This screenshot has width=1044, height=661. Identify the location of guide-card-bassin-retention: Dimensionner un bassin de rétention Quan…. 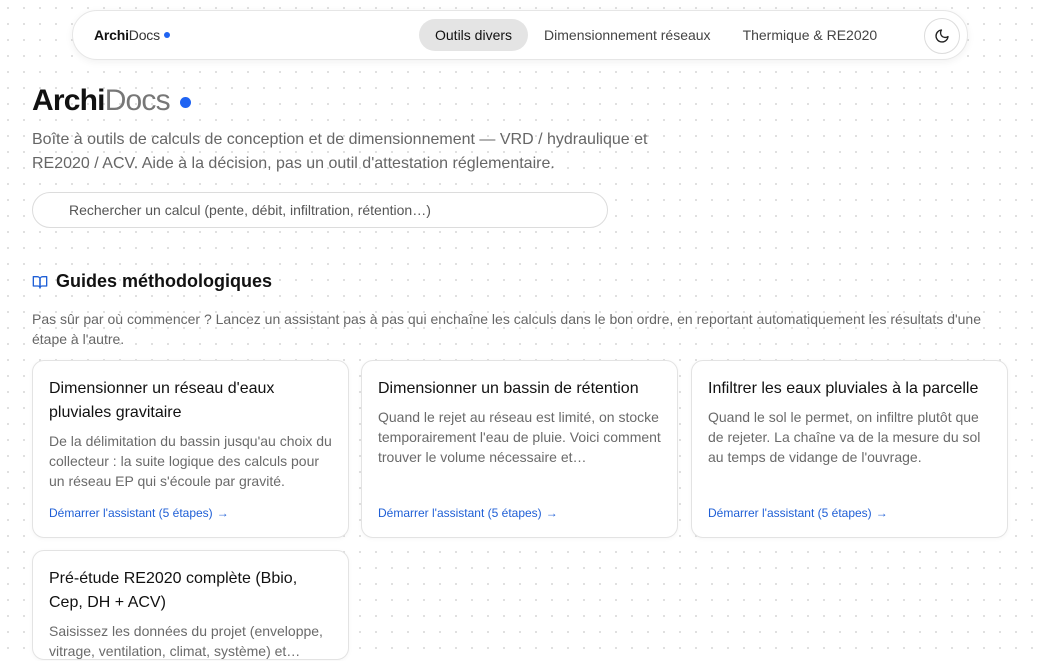
(519, 449).